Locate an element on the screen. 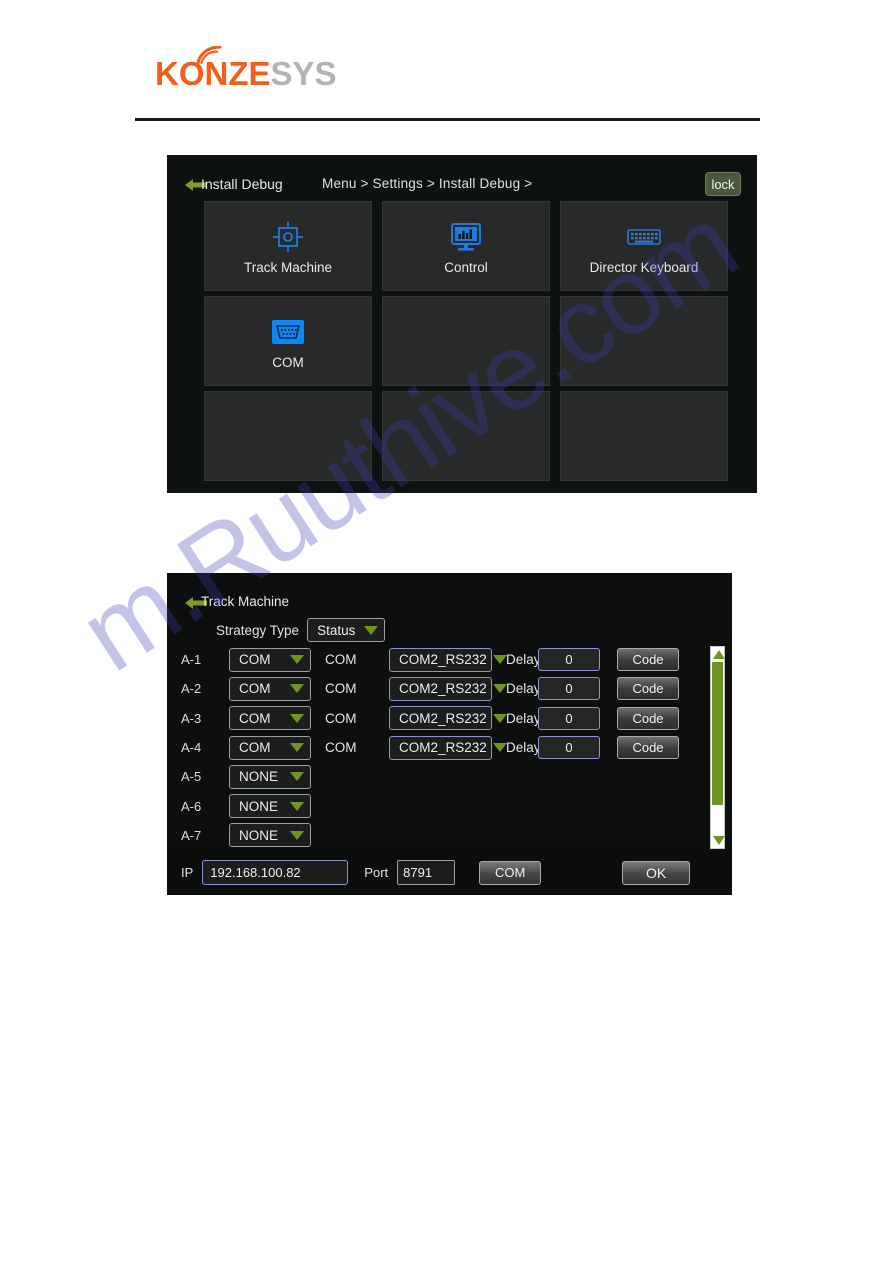 This screenshot has height=1263, width=893. table-row: A-6 NONE is located at coordinates (449, 805).